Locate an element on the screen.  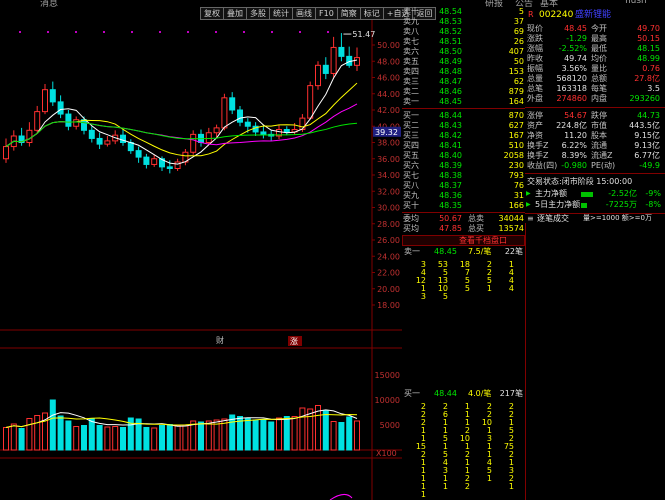
quote-row: 净资 11.20 股本 9.15亿 is located at coordinates (595, 136).